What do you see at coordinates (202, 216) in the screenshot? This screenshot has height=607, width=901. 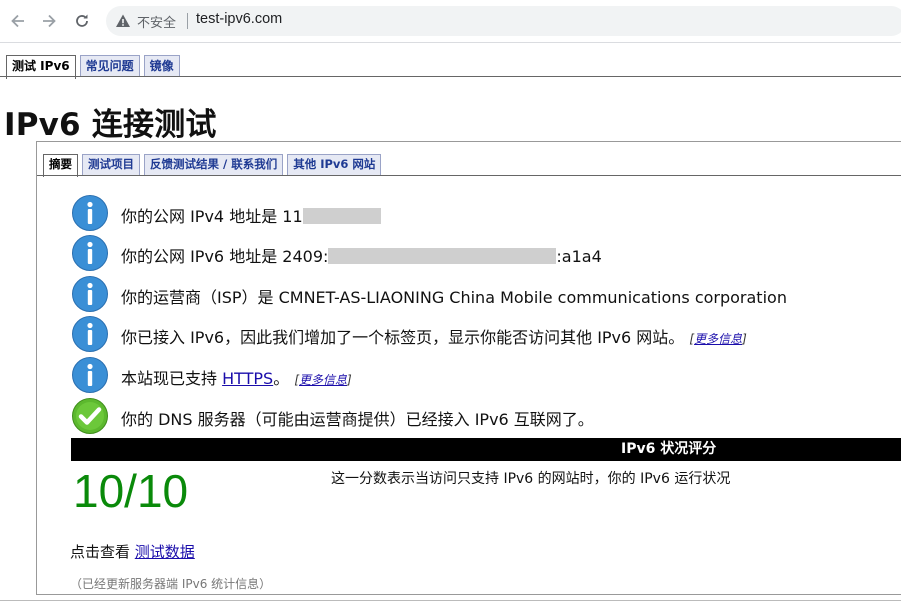 I see `ipv4-label: 你的公网 IPv4 地址是` at bounding box center [202, 216].